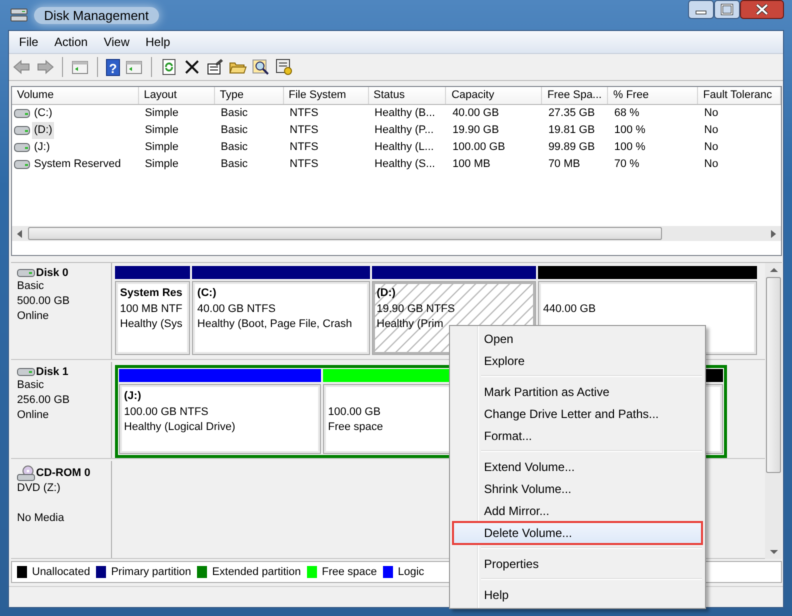 This screenshot has height=616, width=792. What do you see at coordinates (571, 130) in the screenshot?
I see `table-cell-text: 19.81 GB` at bounding box center [571, 130].